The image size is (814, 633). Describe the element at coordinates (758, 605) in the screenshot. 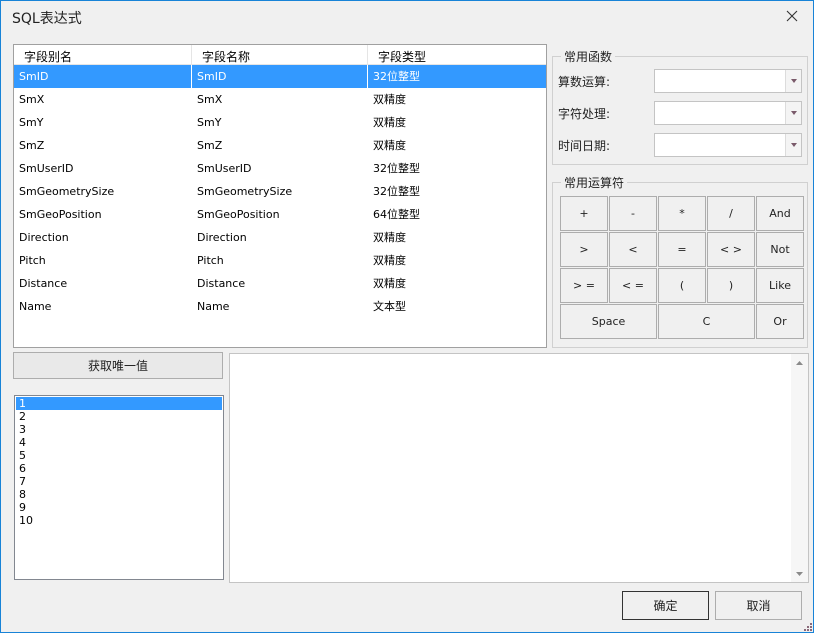

I see `cancel-button: 取消` at that location.